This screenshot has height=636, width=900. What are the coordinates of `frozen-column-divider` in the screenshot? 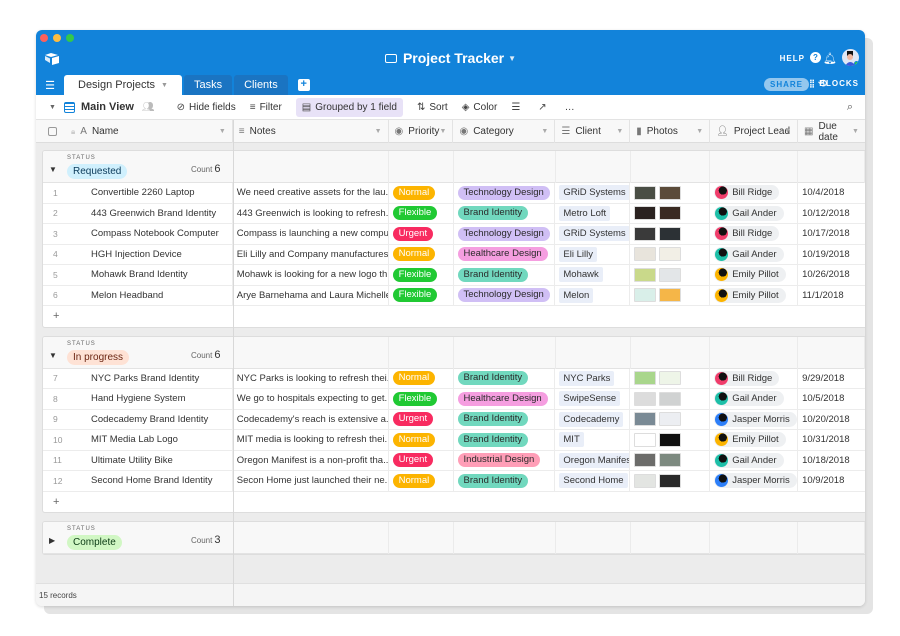 It's located at (233, 363).